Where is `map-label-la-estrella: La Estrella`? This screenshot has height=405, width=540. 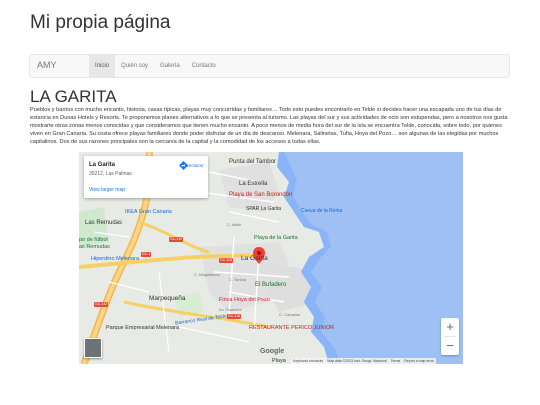 map-label-la-estrella: La Estrella is located at coordinates (253, 184).